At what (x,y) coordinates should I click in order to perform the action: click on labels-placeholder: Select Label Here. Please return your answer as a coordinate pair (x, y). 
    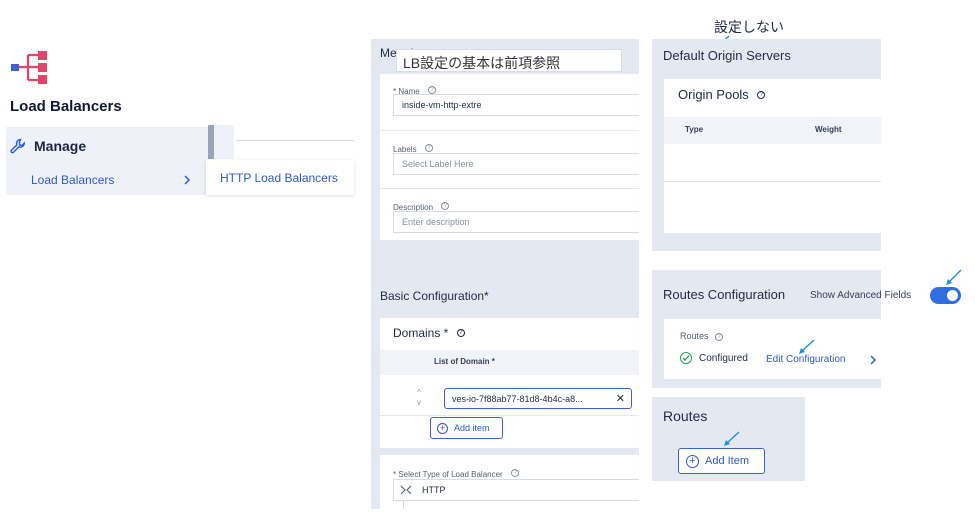
    Looking at the image, I should click on (438, 164).